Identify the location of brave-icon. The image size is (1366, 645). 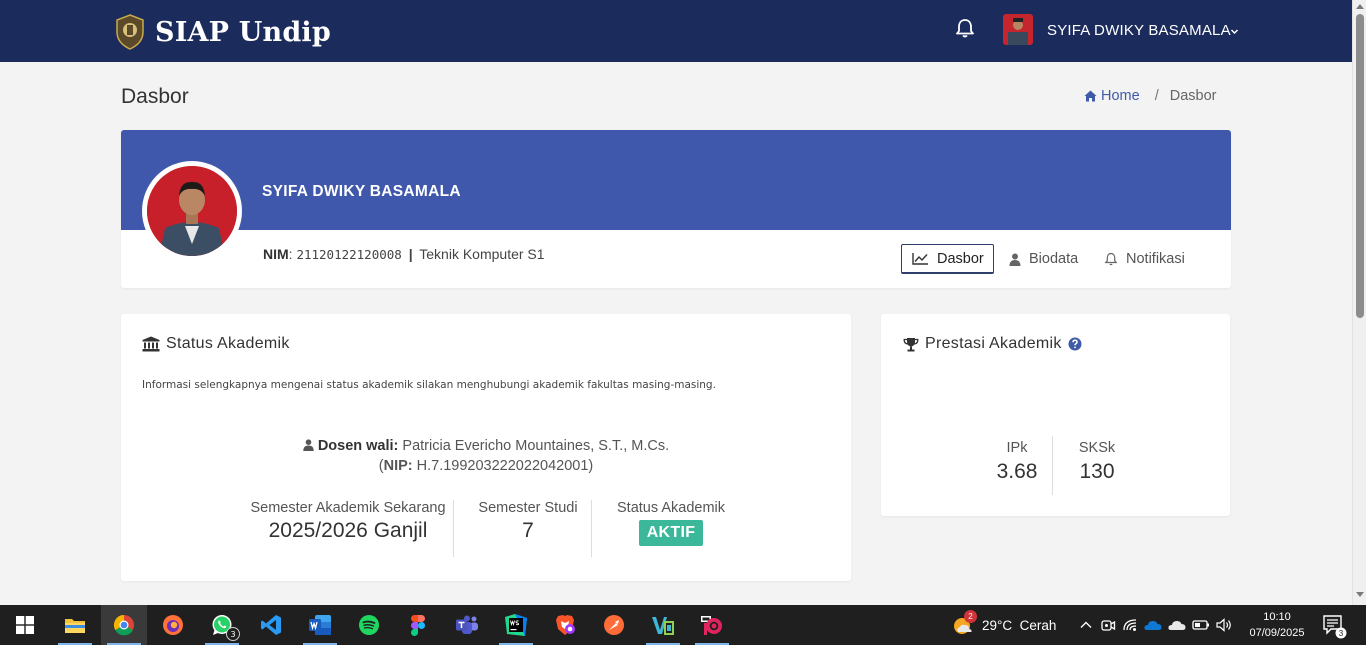
(565, 625).